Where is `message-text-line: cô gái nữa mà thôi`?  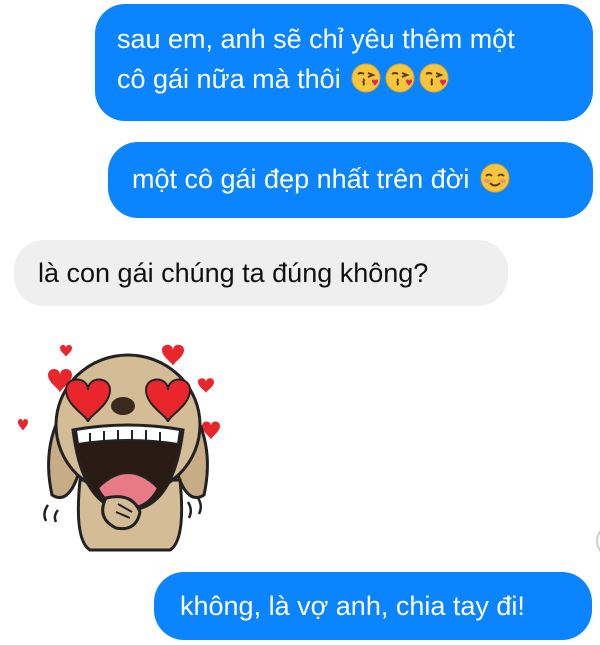
message-text-line: cô gái nữa mà thôi is located at coordinates (229, 79).